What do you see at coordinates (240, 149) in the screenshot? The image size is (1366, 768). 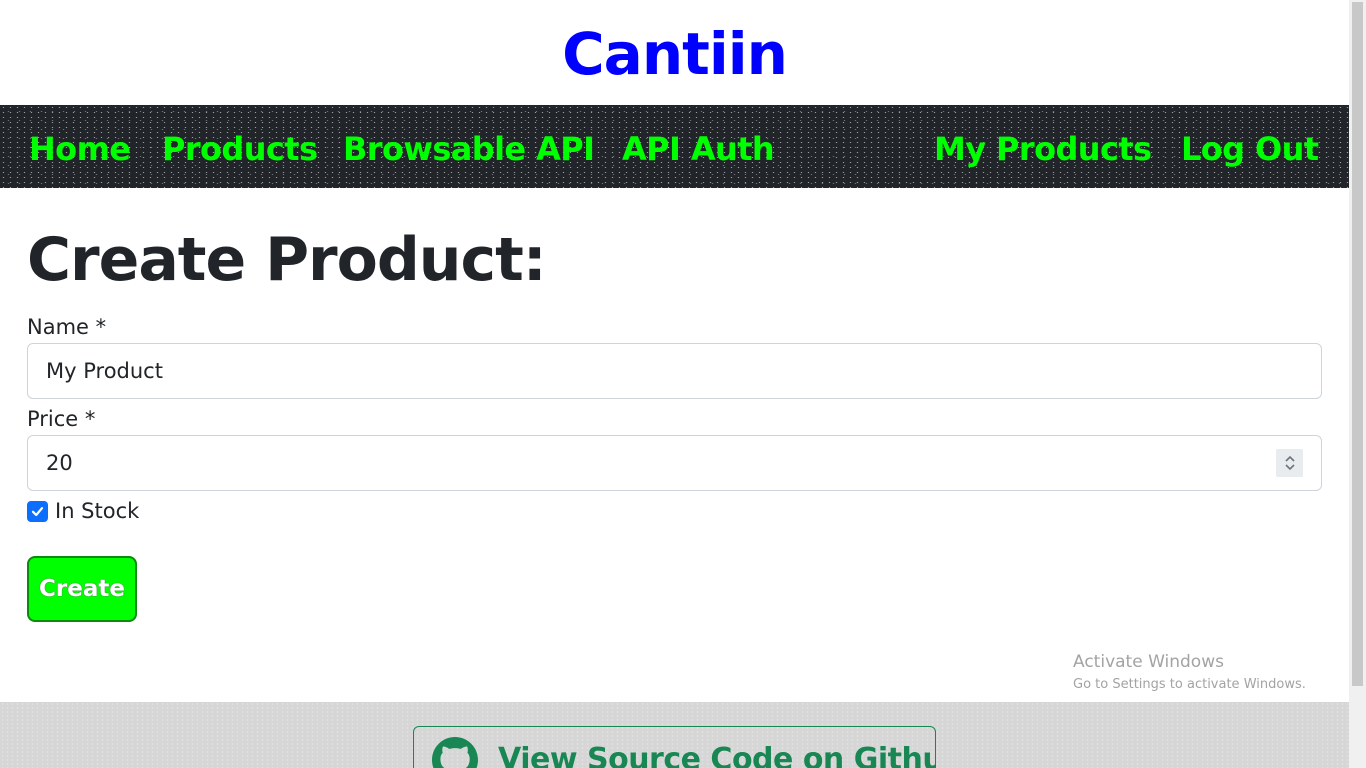 I see `nav-products-link: Products` at bounding box center [240, 149].